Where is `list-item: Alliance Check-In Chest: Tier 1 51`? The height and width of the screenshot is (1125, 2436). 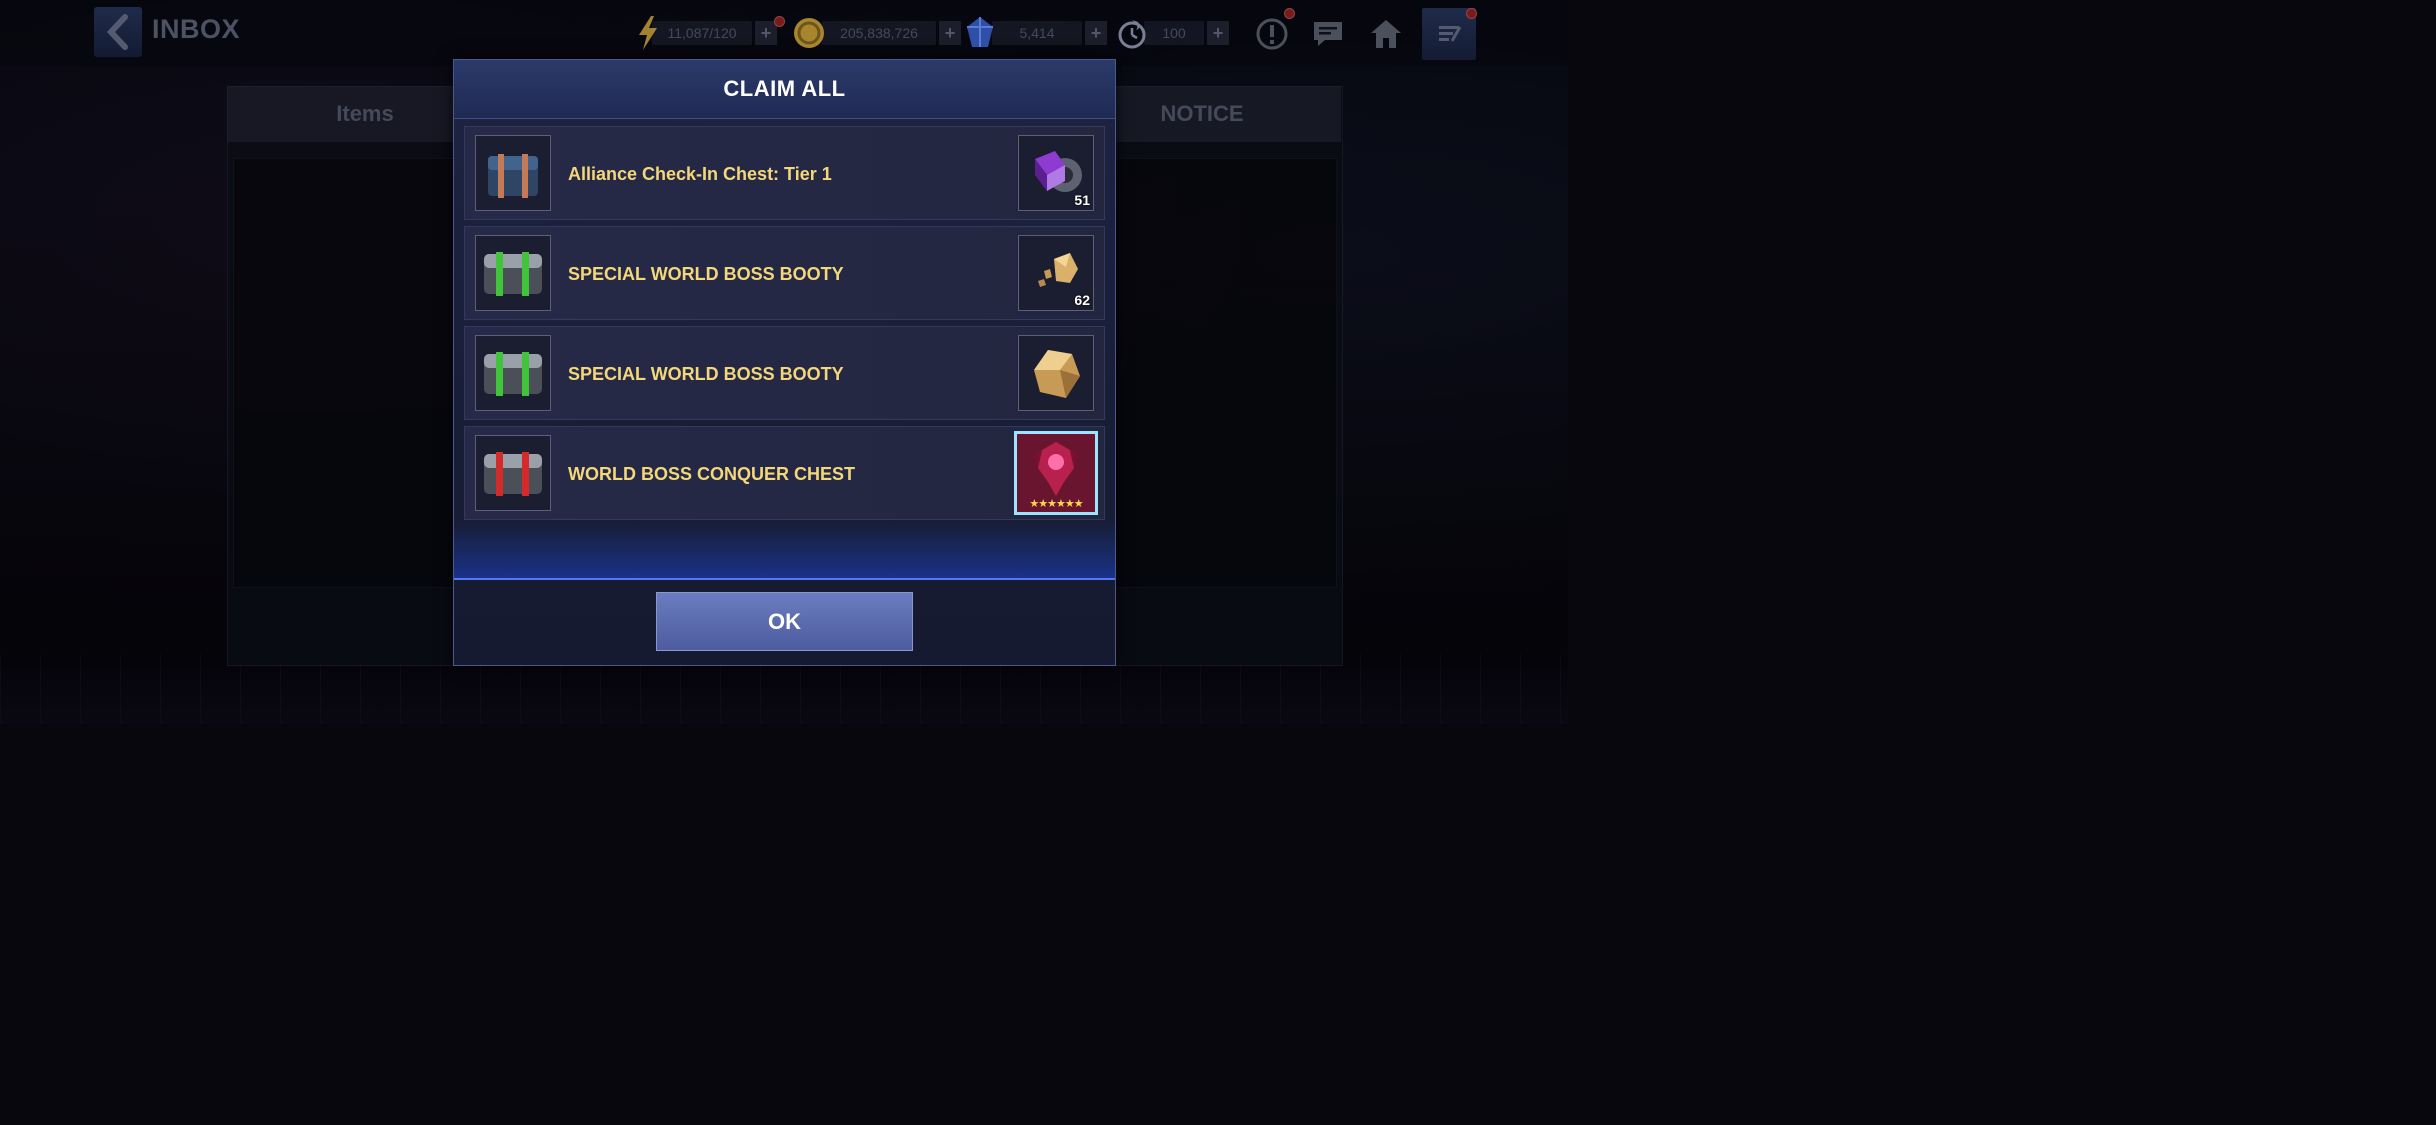 list-item: Alliance Check-In Chest: Tier 1 51 is located at coordinates (784, 173).